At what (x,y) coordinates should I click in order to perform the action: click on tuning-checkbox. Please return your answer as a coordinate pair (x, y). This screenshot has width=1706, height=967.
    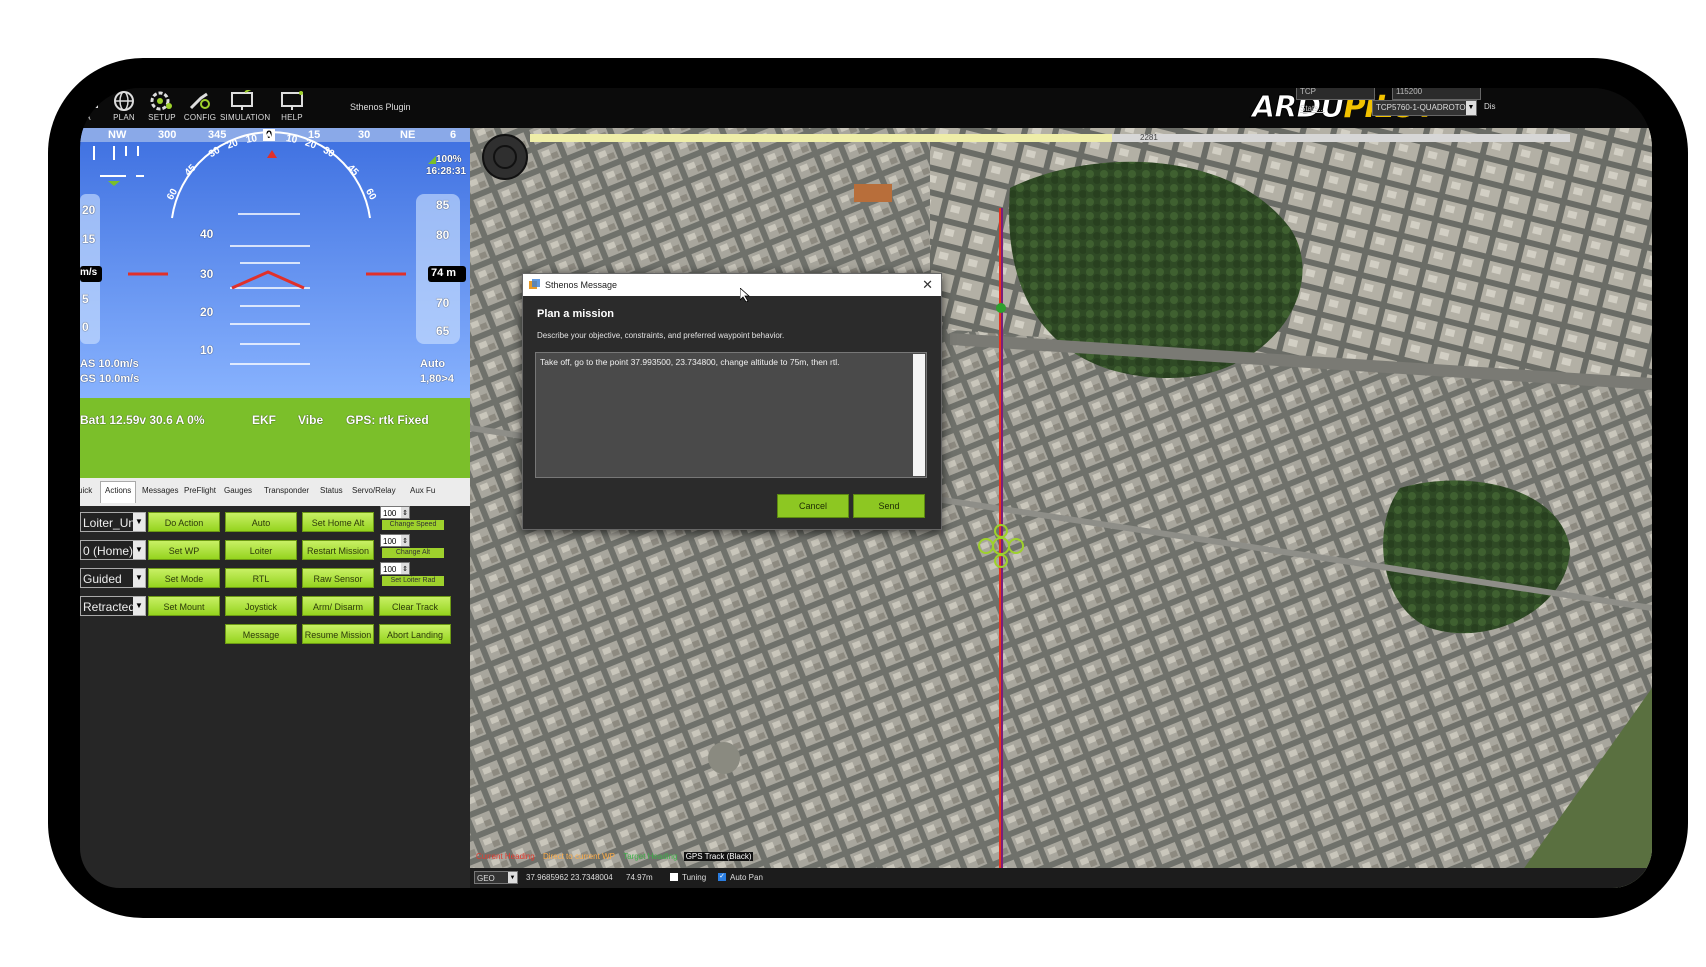
    Looking at the image, I should click on (674, 877).